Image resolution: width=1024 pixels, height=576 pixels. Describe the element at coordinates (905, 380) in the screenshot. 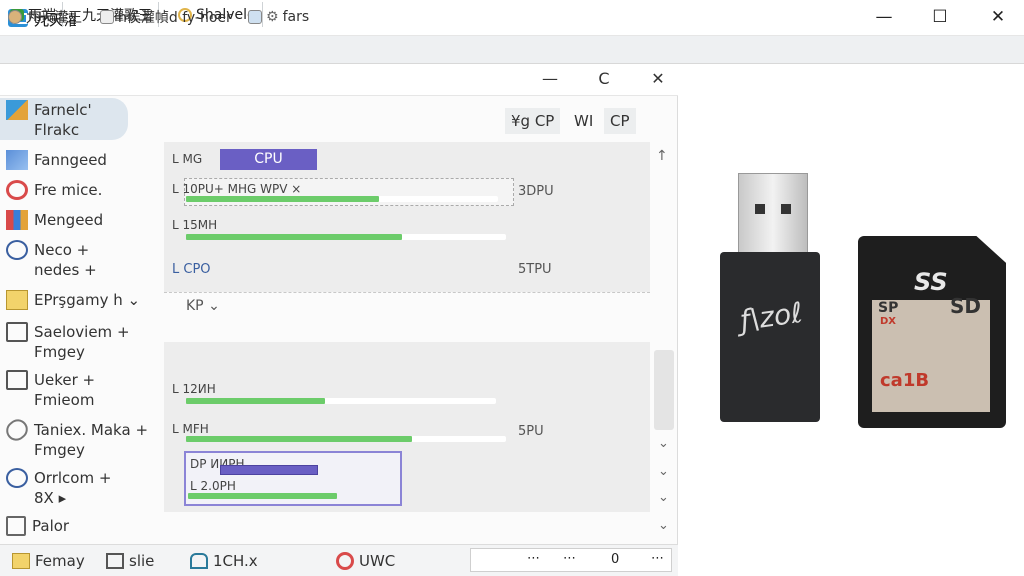

I see `sd-capacity-text: ca1B` at that location.